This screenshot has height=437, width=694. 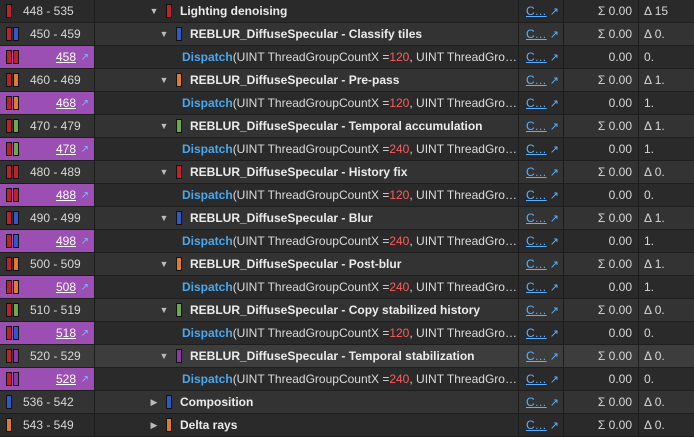 What do you see at coordinates (66, 103) in the screenshot?
I see `event-id-link: 468` at bounding box center [66, 103].